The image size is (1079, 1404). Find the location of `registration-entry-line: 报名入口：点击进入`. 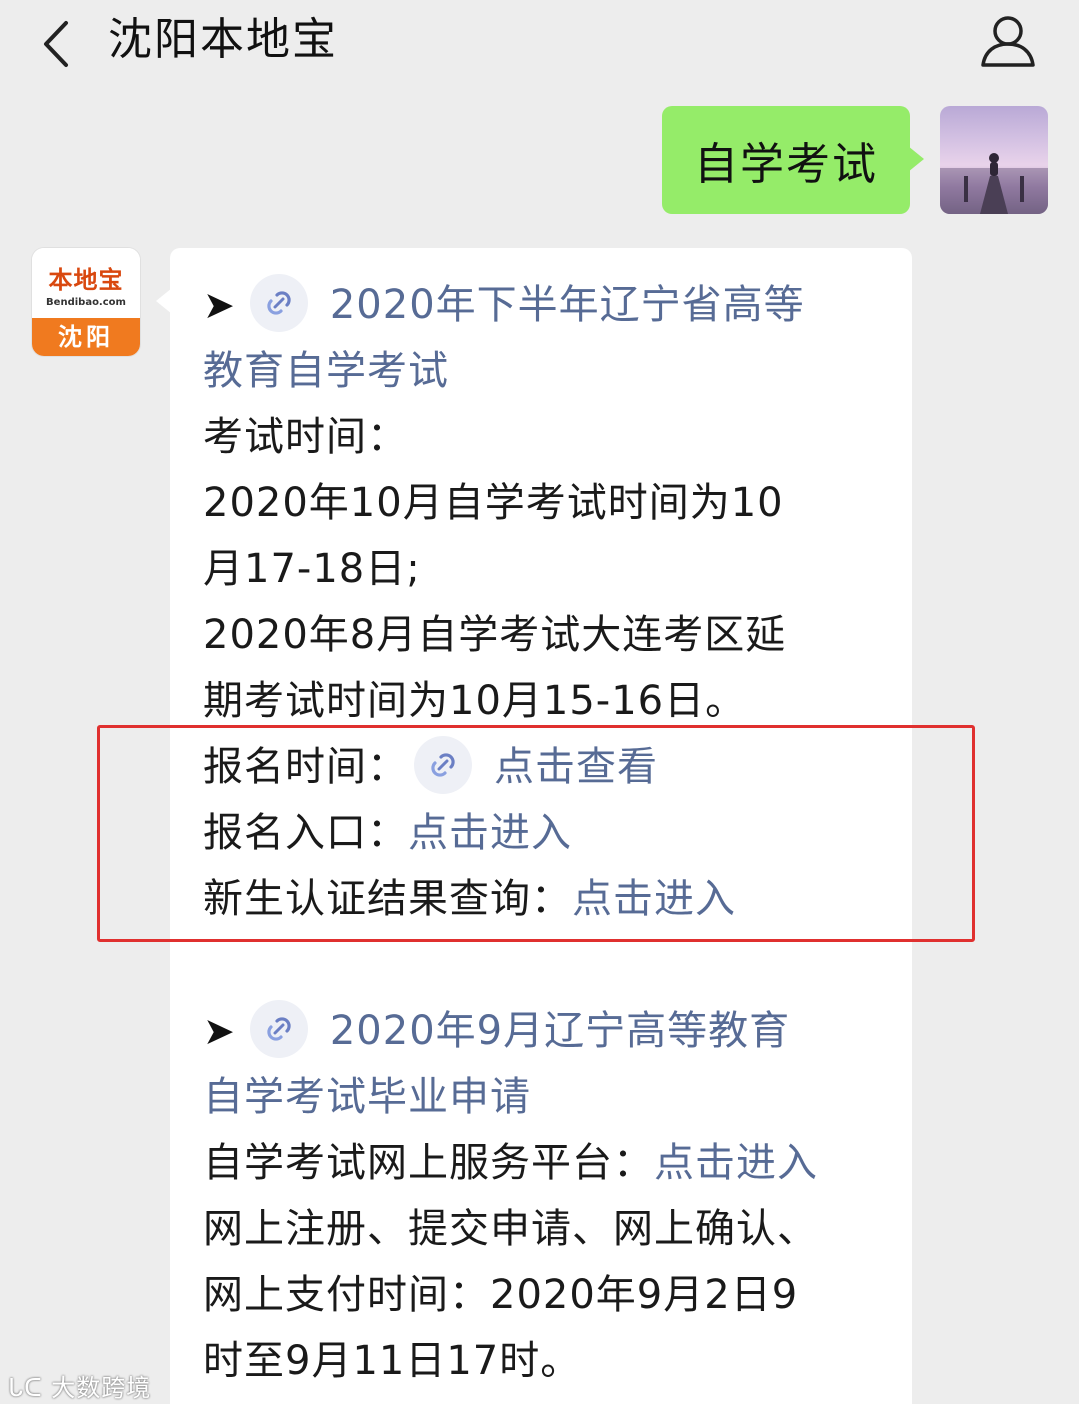

registration-entry-line: 报名入口：点击进入 is located at coordinates (548, 833).